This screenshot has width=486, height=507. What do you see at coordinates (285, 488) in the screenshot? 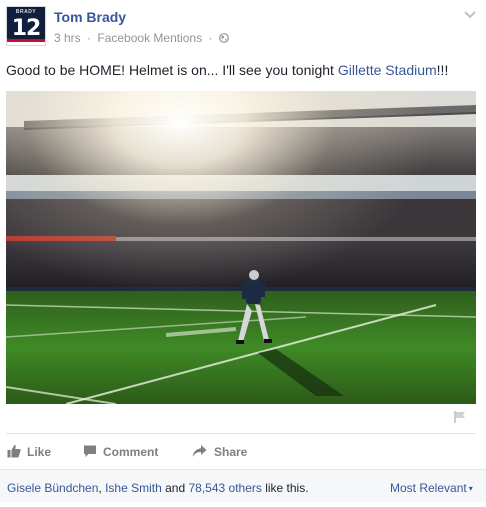
I see `likes-suffix: like this.` at bounding box center [285, 488].